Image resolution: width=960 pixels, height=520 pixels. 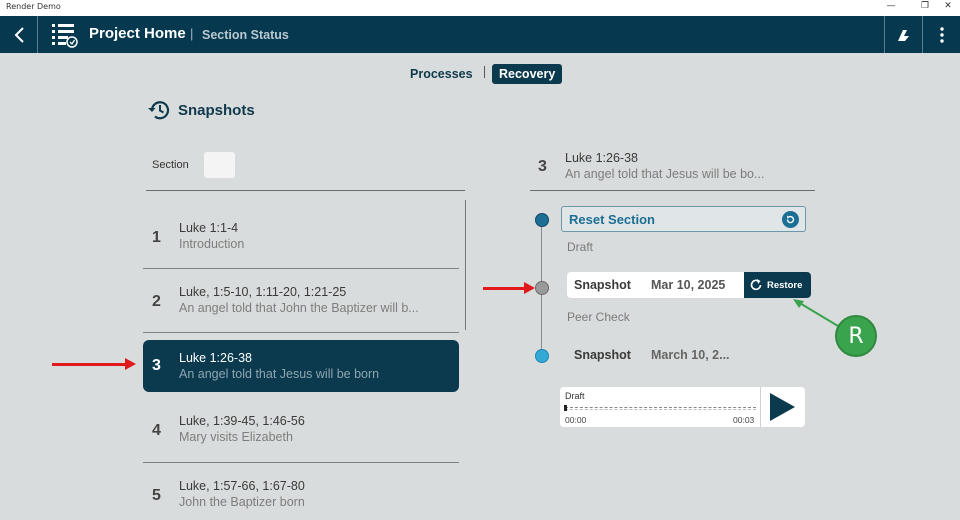 I want to click on restore-button: Restore, so click(x=777, y=285).